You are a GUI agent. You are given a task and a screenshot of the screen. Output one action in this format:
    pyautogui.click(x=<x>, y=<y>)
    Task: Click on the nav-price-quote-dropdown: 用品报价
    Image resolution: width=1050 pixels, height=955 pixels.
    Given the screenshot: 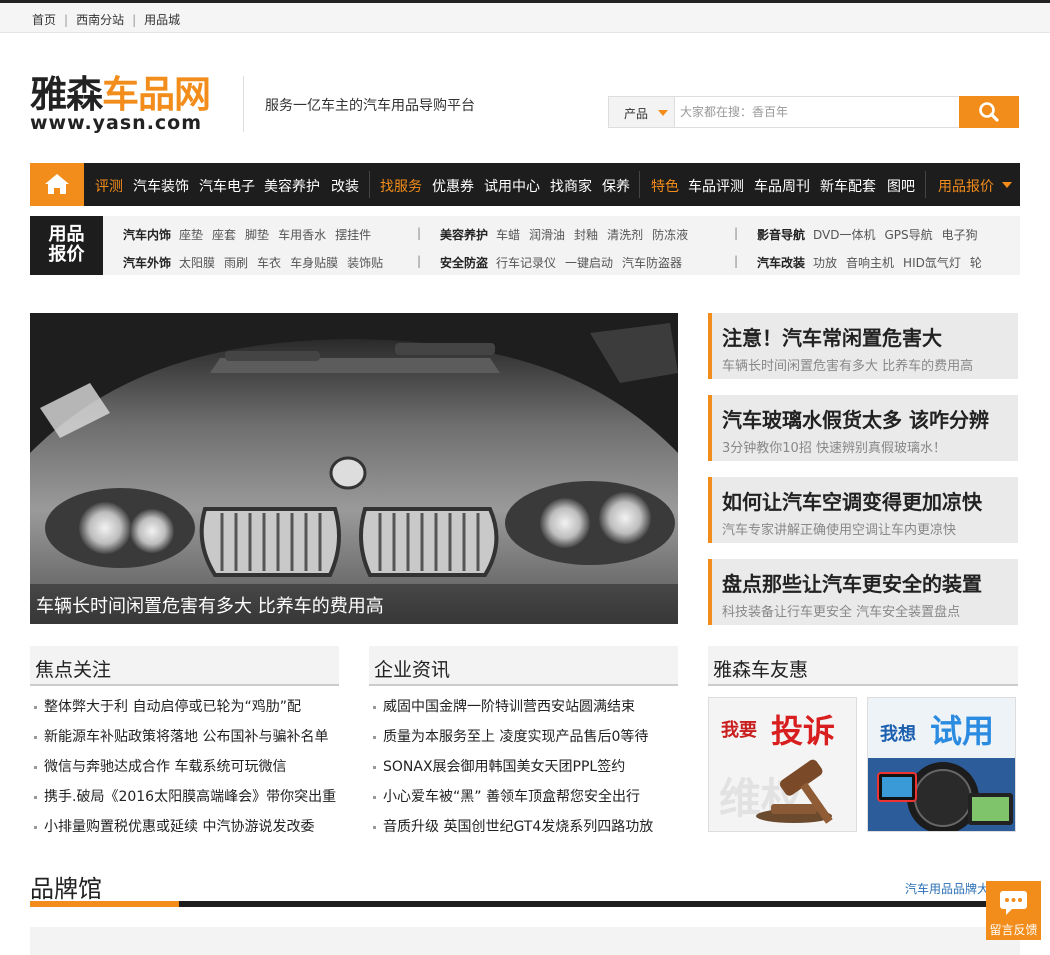 What is the action you would take?
    pyautogui.click(x=973, y=184)
    